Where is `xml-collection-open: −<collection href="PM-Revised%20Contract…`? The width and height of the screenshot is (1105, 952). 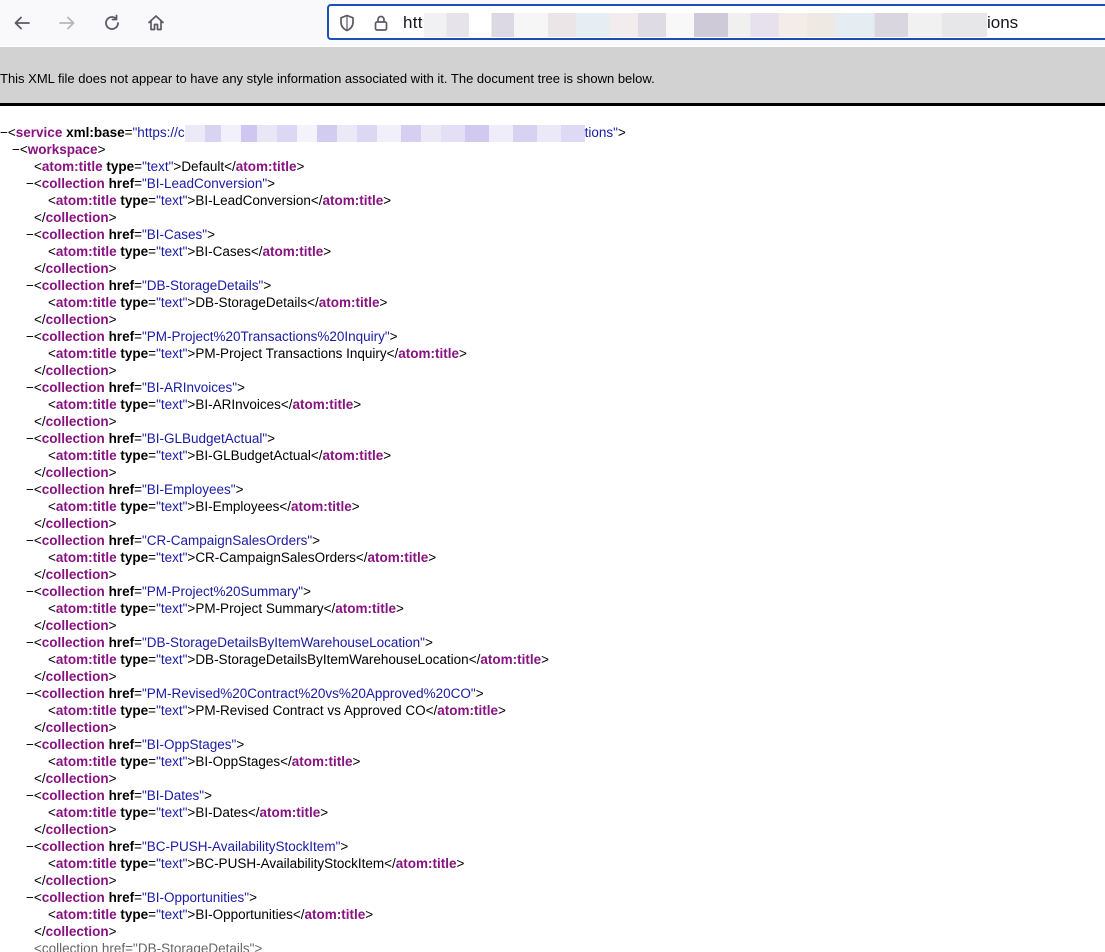
xml-collection-open: −<collection href="PM-Revised%20Contract… is located at coordinates (255, 693).